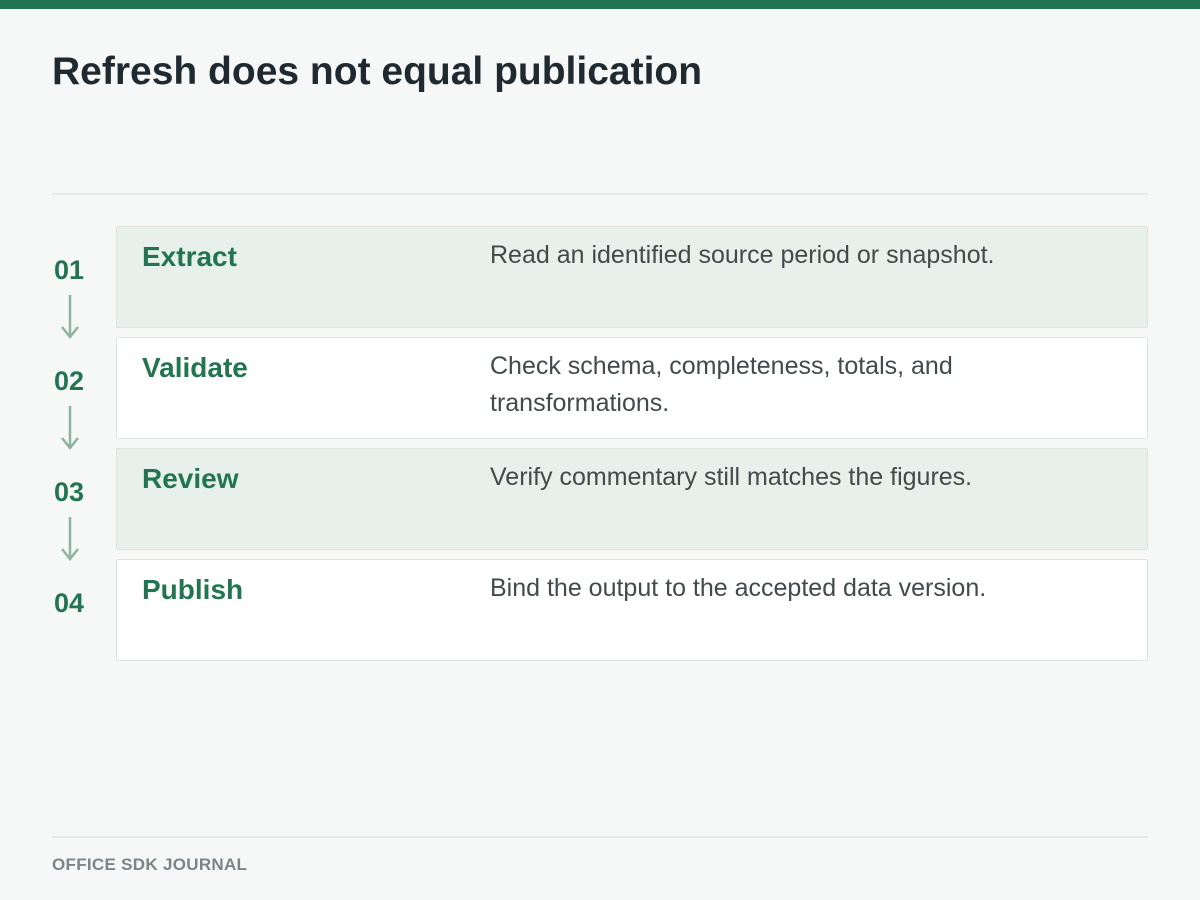 This screenshot has height=900, width=1200. I want to click on step-name: Extract, so click(189, 256).